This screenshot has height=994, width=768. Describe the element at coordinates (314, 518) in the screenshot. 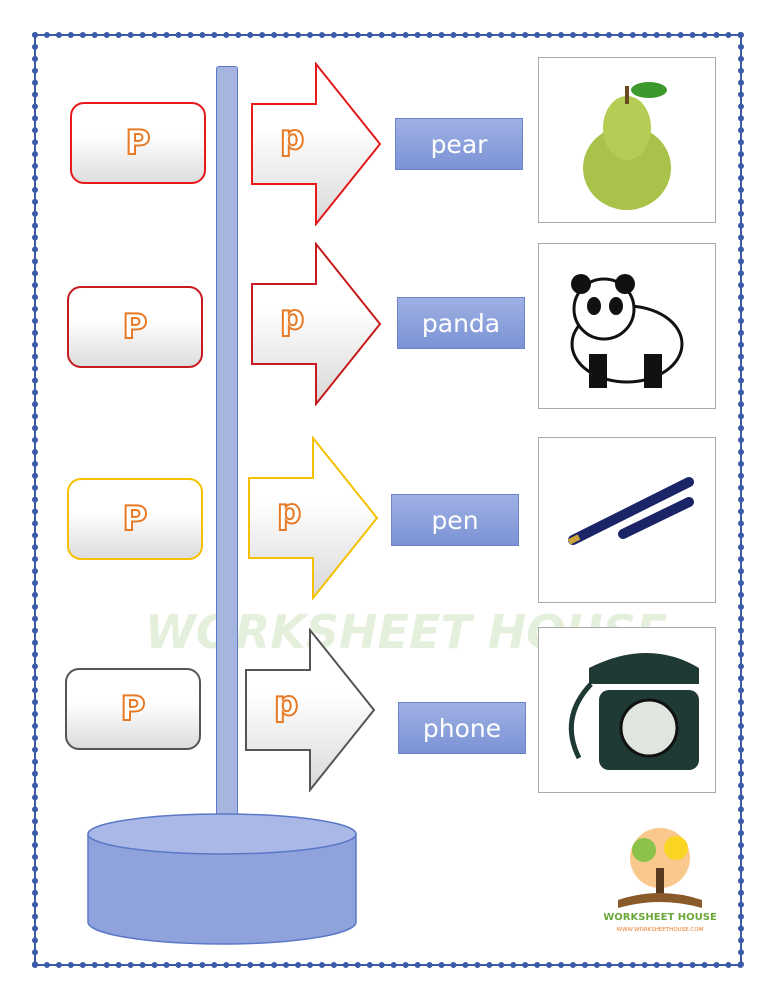

I see `arrow-pen: p` at that location.